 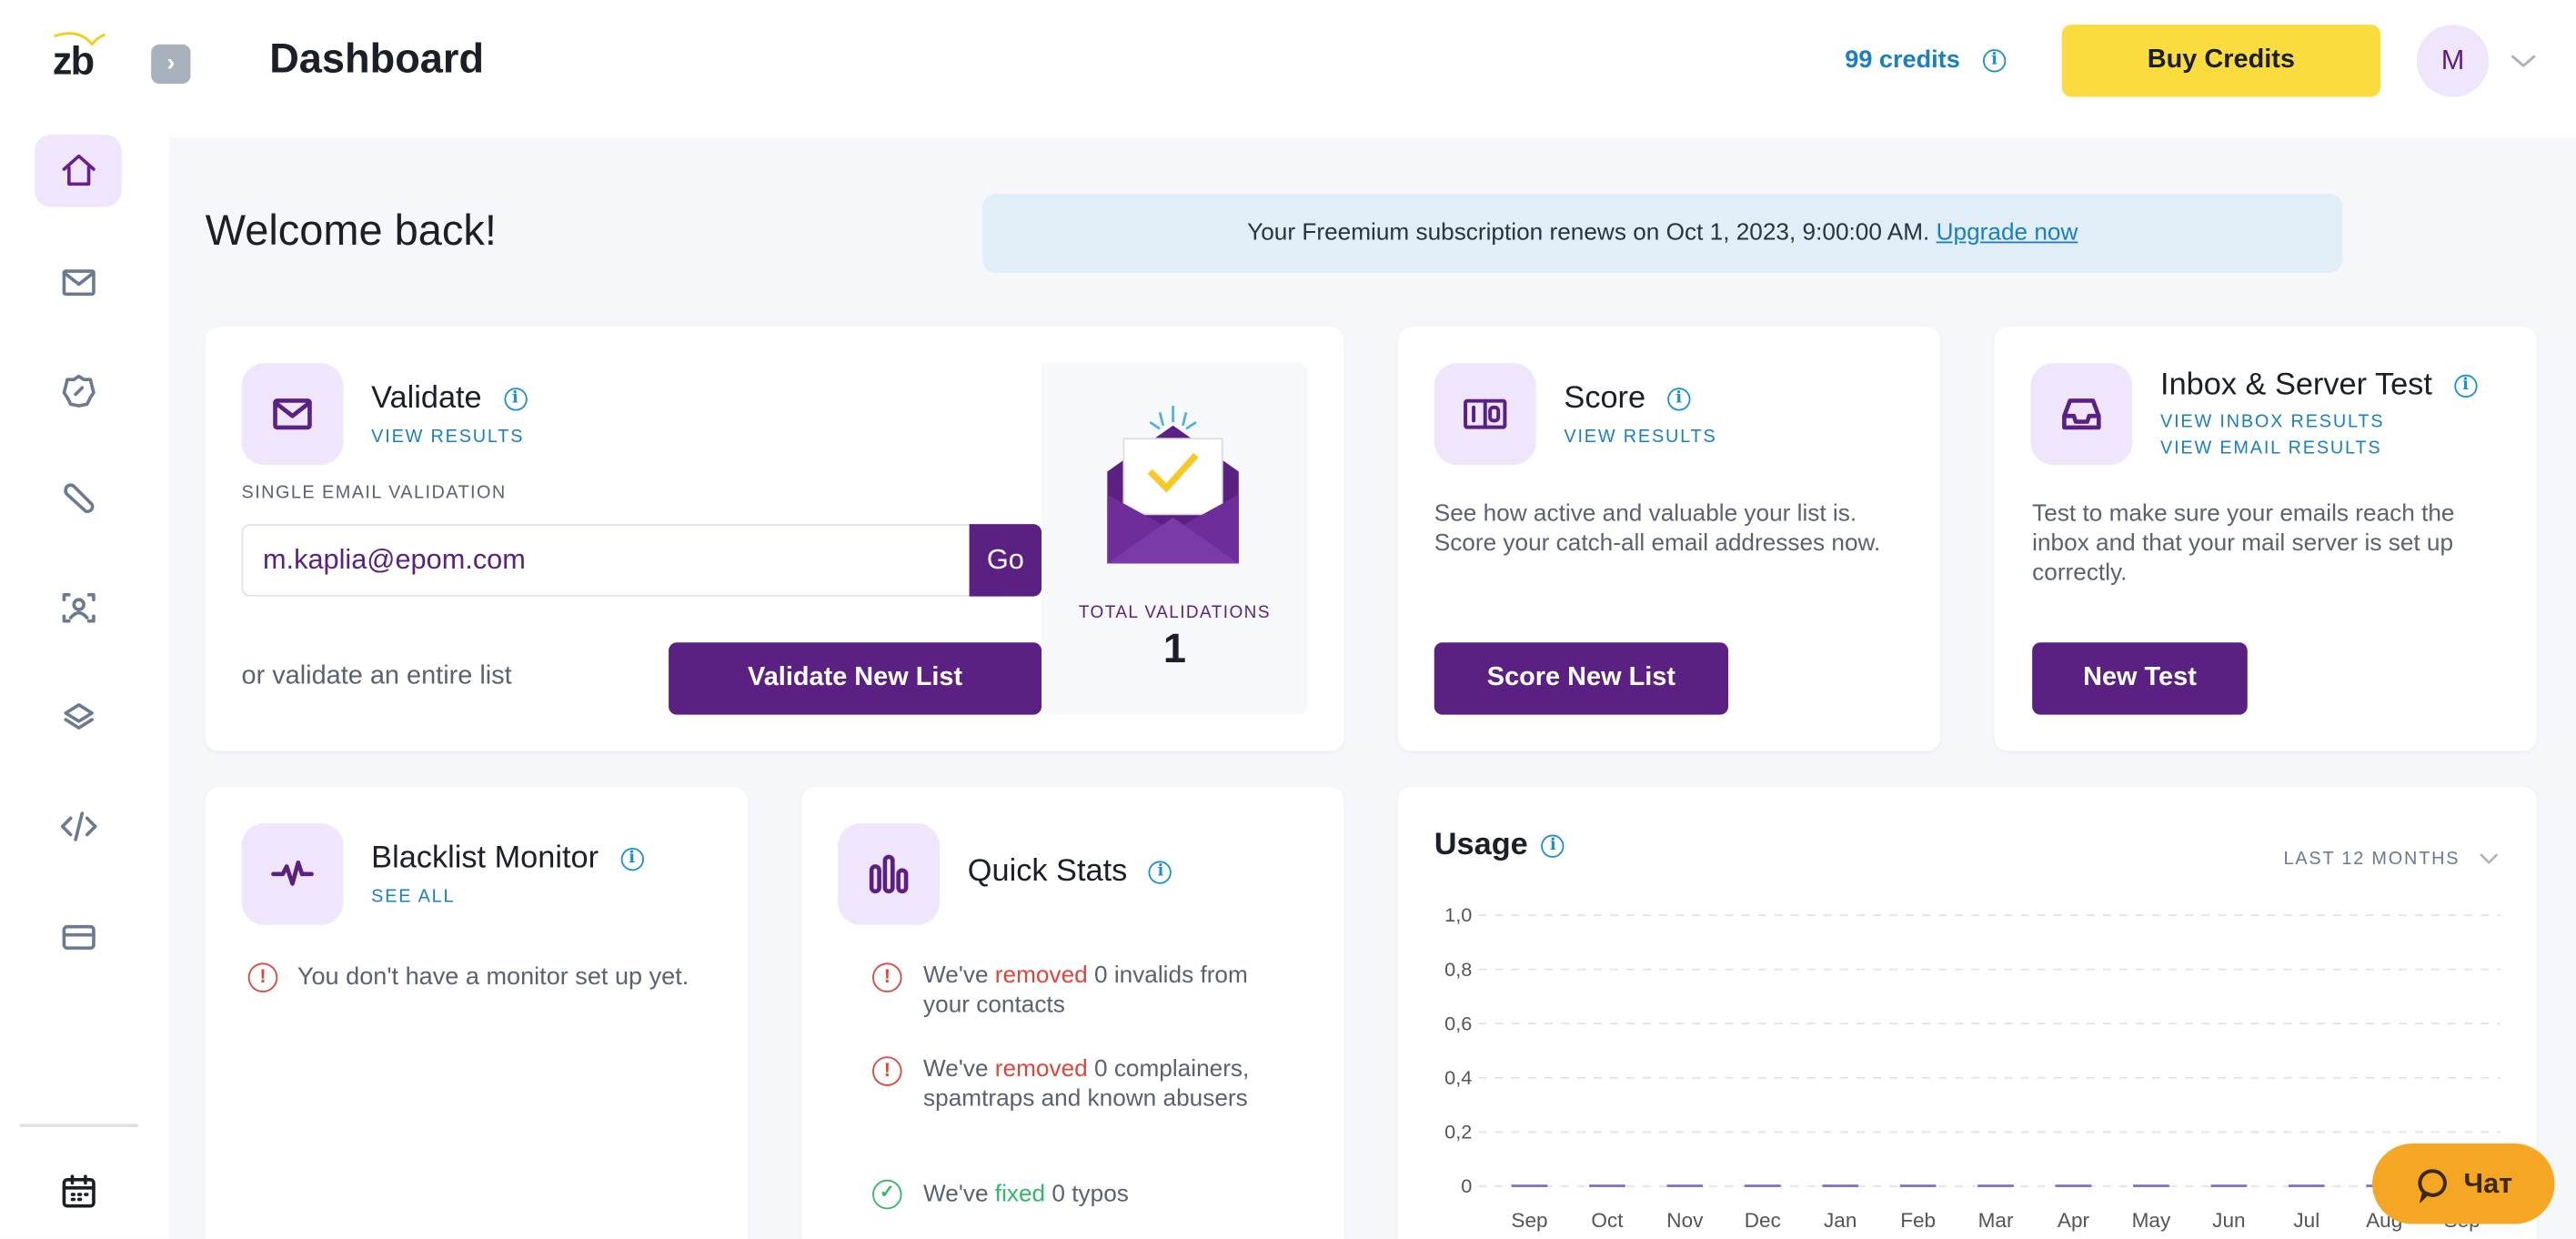 I want to click on x-tick-label: Oct, so click(x=1607, y=1220).